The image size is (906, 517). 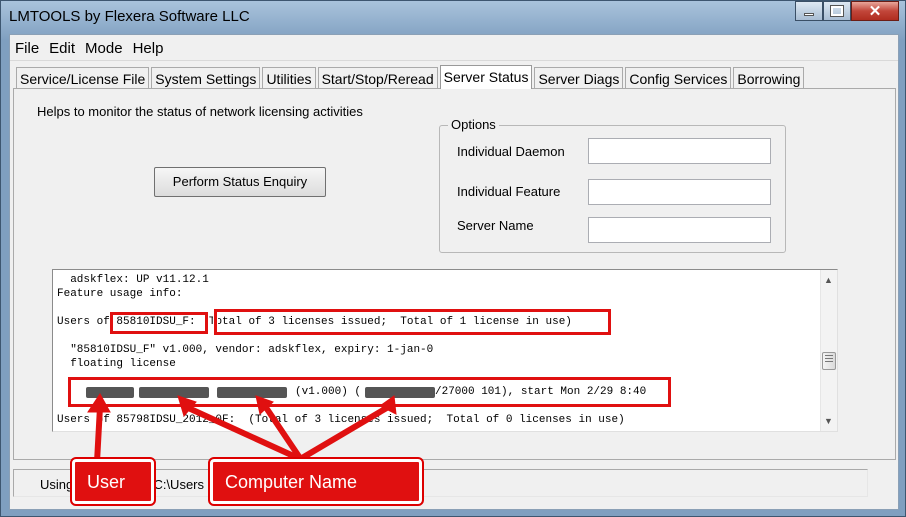 What do you see at coordinates (104, 48) in the screenshot?
I see `menu-mode: Mode` at bounding box center [104, 48].